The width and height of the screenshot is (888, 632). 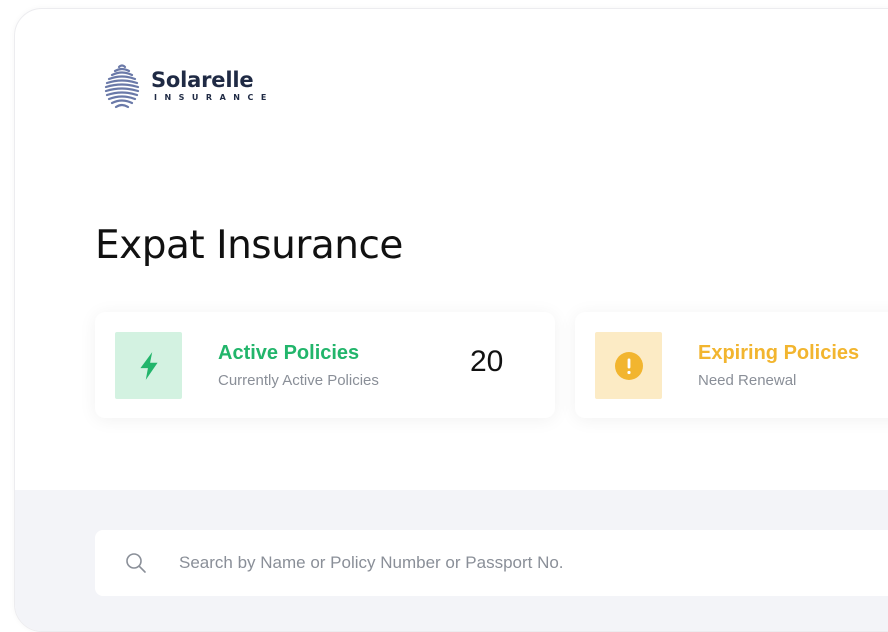 I want to click on brand-logo: Solarelle INSURANCE, so click(x=186, y=85).